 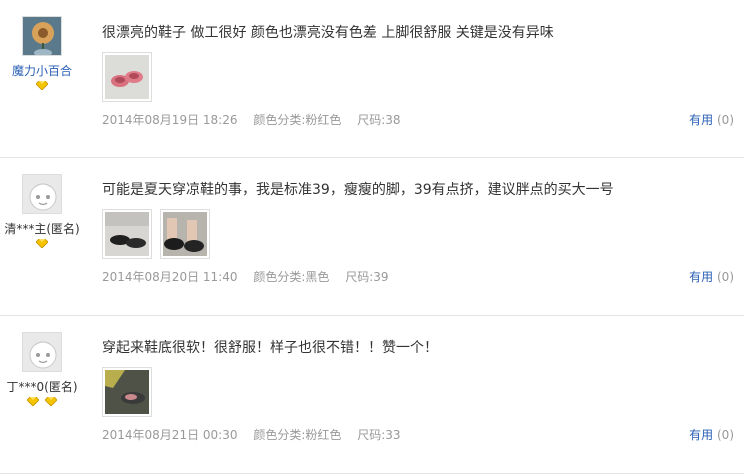 I want to click on shoe-on-floor-photo, so click(x=127, y=392).